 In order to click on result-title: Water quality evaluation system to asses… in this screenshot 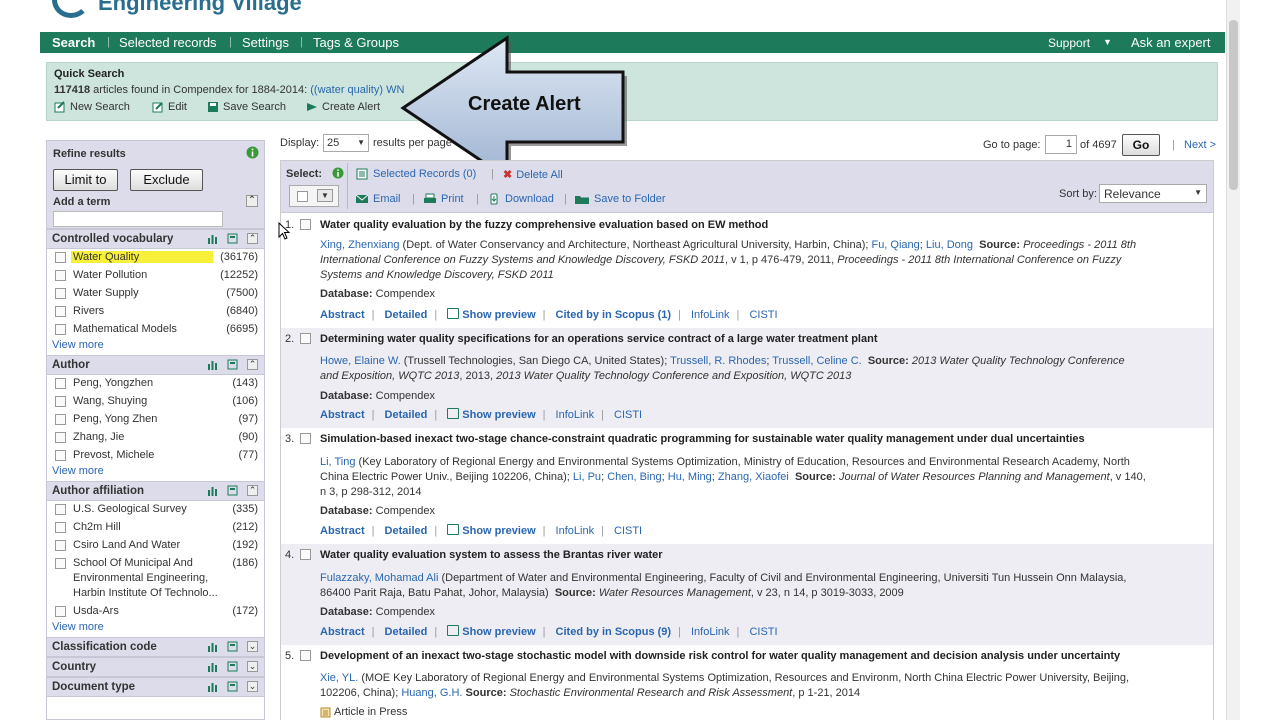, I will do `click(491, 555)`.